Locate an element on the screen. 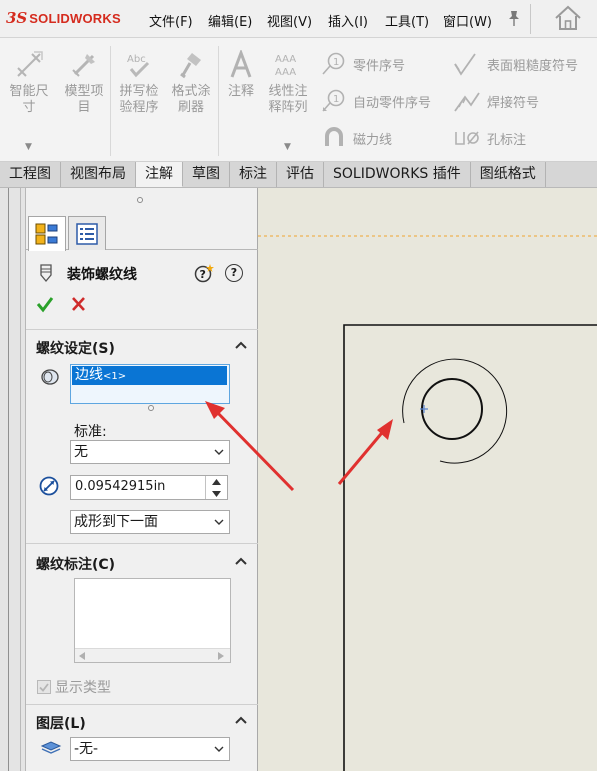  red-arrow-to-thread-arc is located at coordinates (365, 452).